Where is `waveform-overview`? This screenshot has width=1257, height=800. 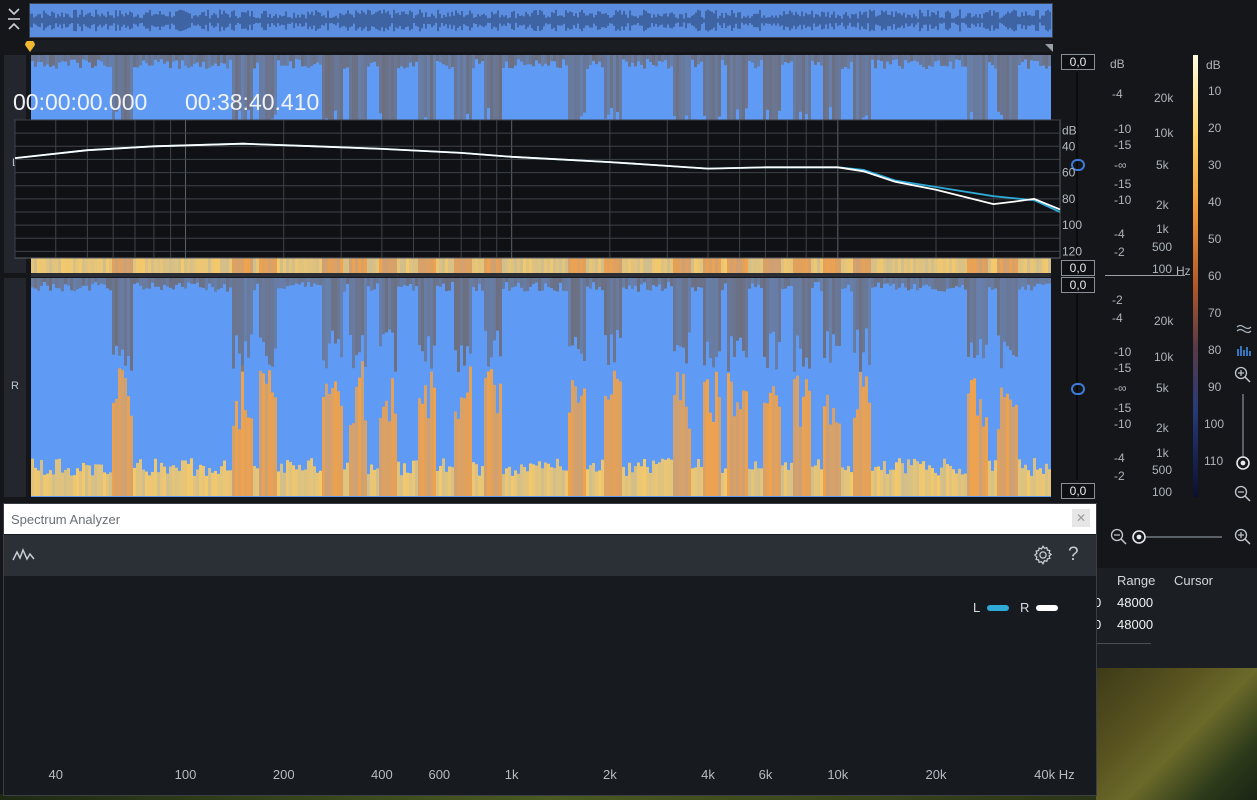 waveform-overview is located at coordinates (541, 20).